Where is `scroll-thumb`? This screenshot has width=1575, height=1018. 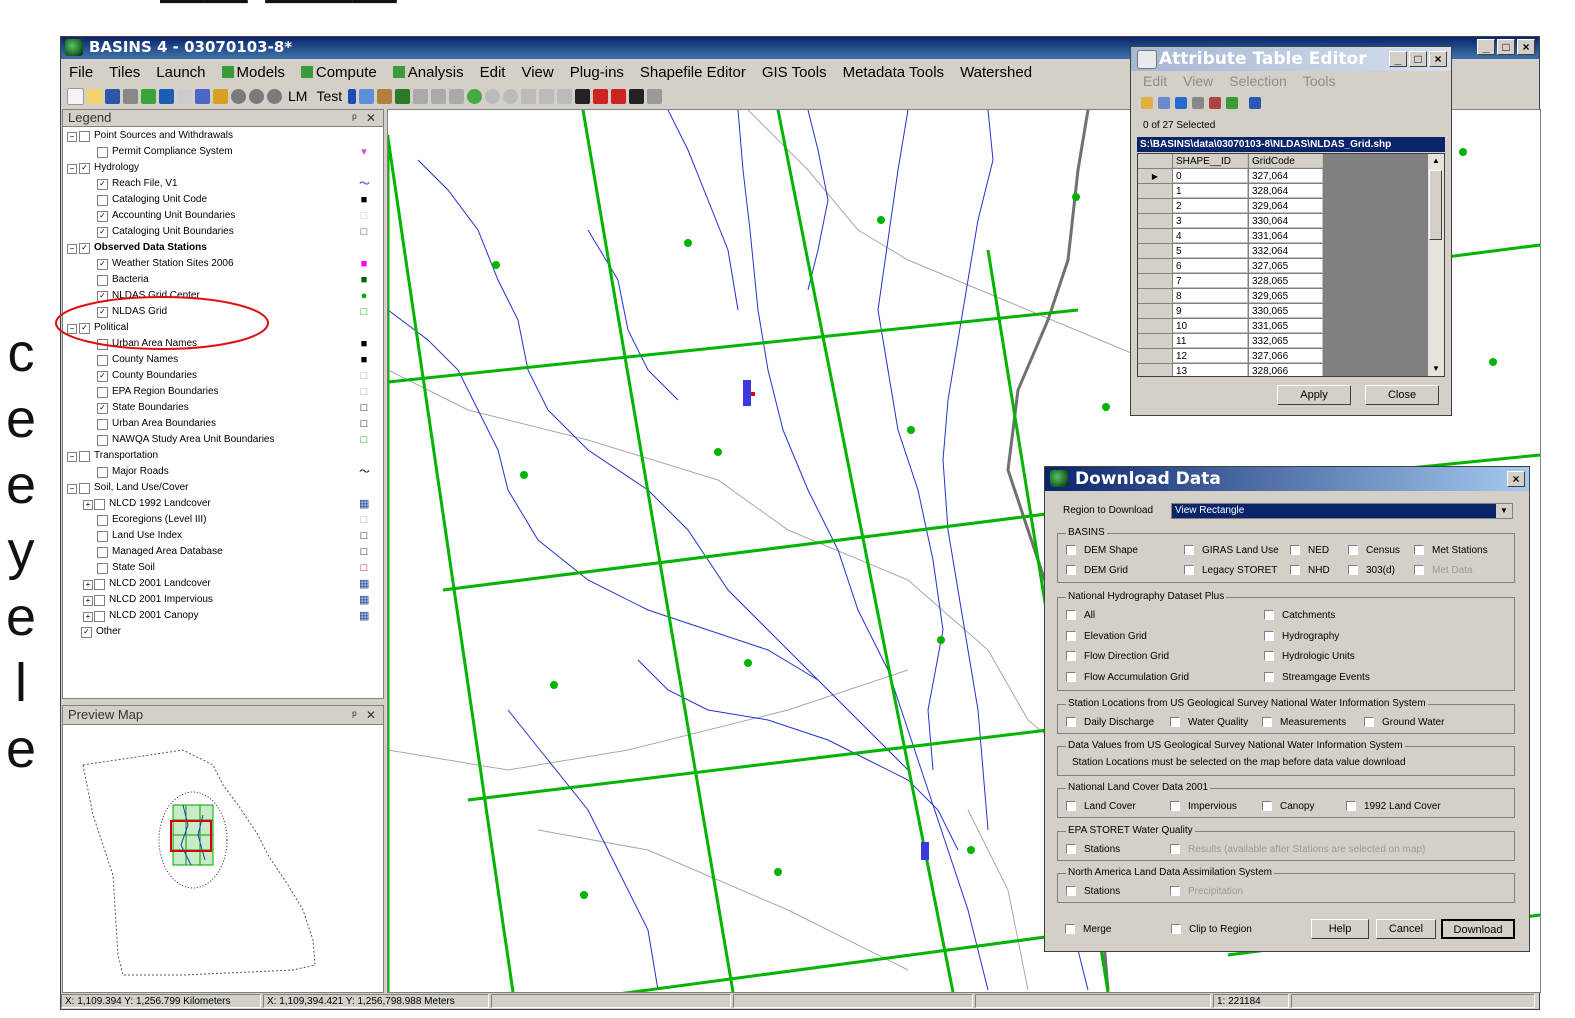 scroll-thumb is located at coordinates (1435, 205).